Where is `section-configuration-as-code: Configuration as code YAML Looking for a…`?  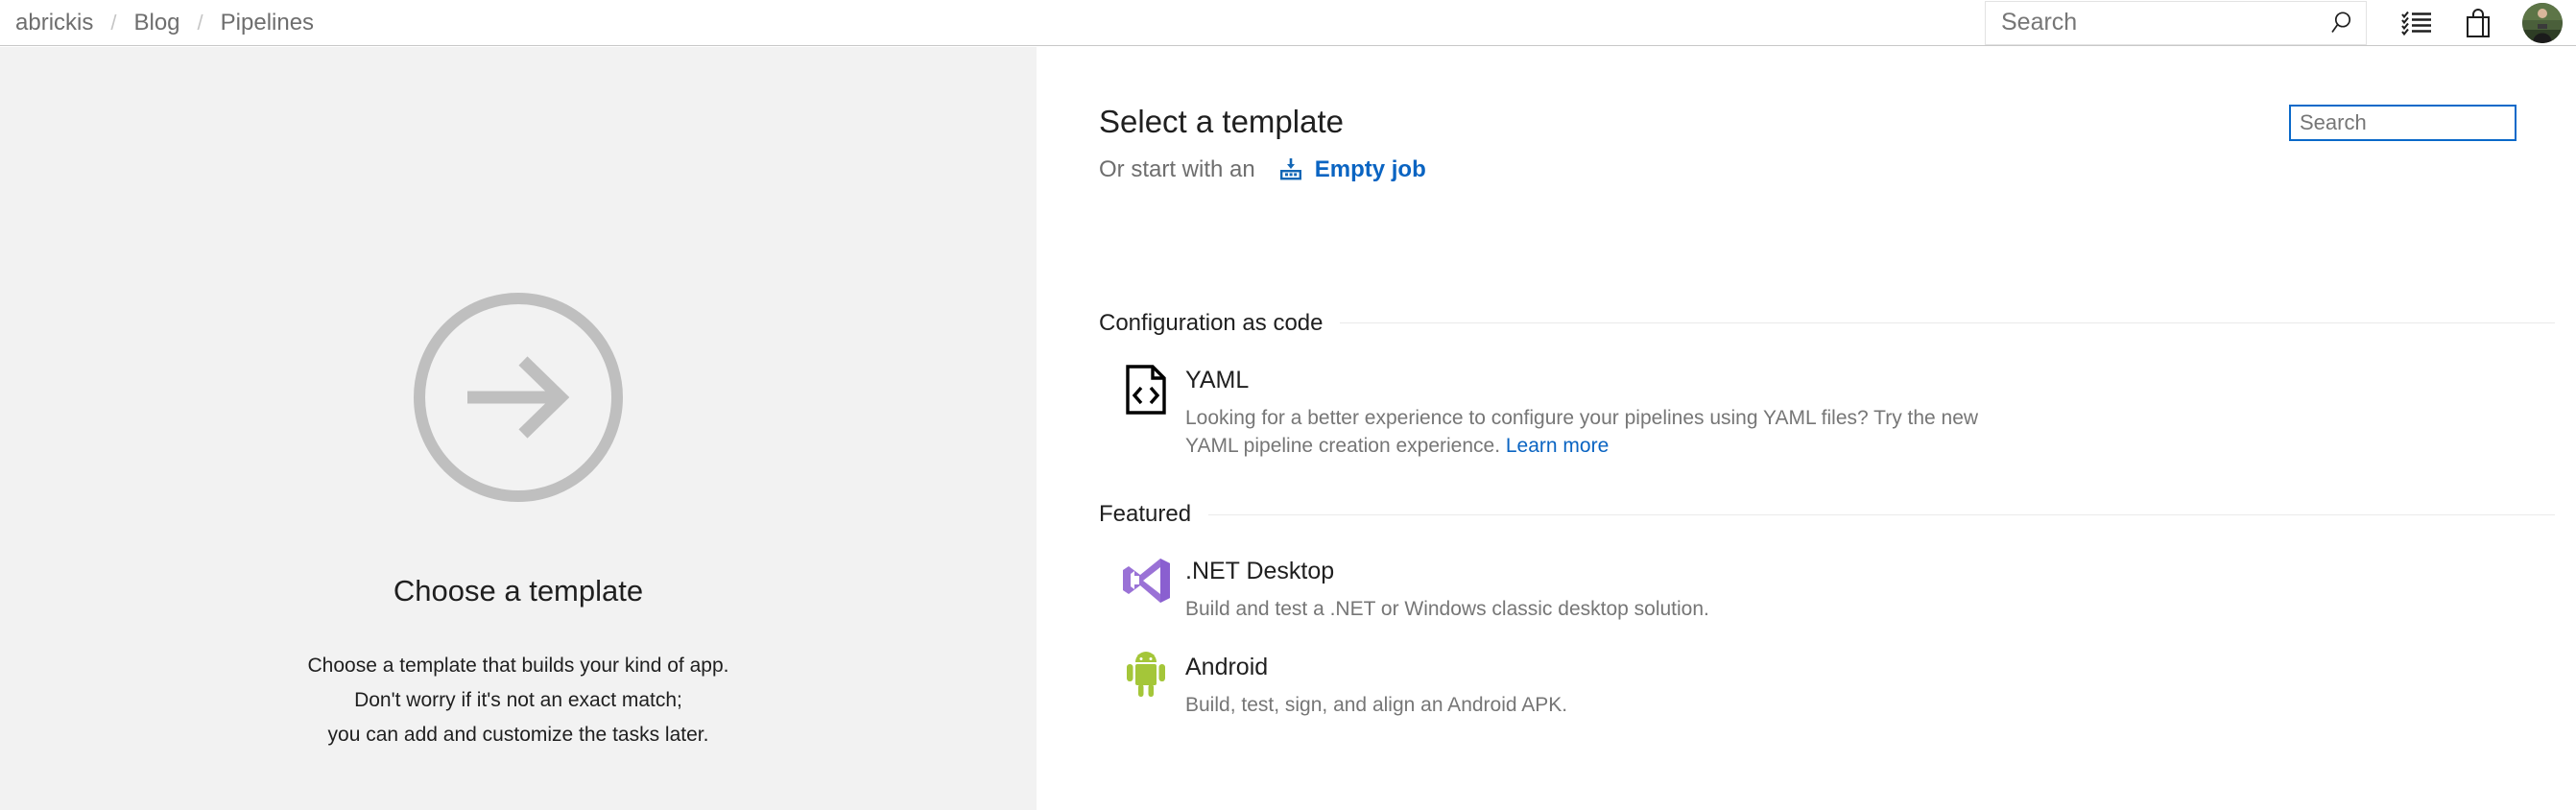 section-configuration-as-code: Configuration as code YAML Looking for a… is located at coordinates (1807, 386).